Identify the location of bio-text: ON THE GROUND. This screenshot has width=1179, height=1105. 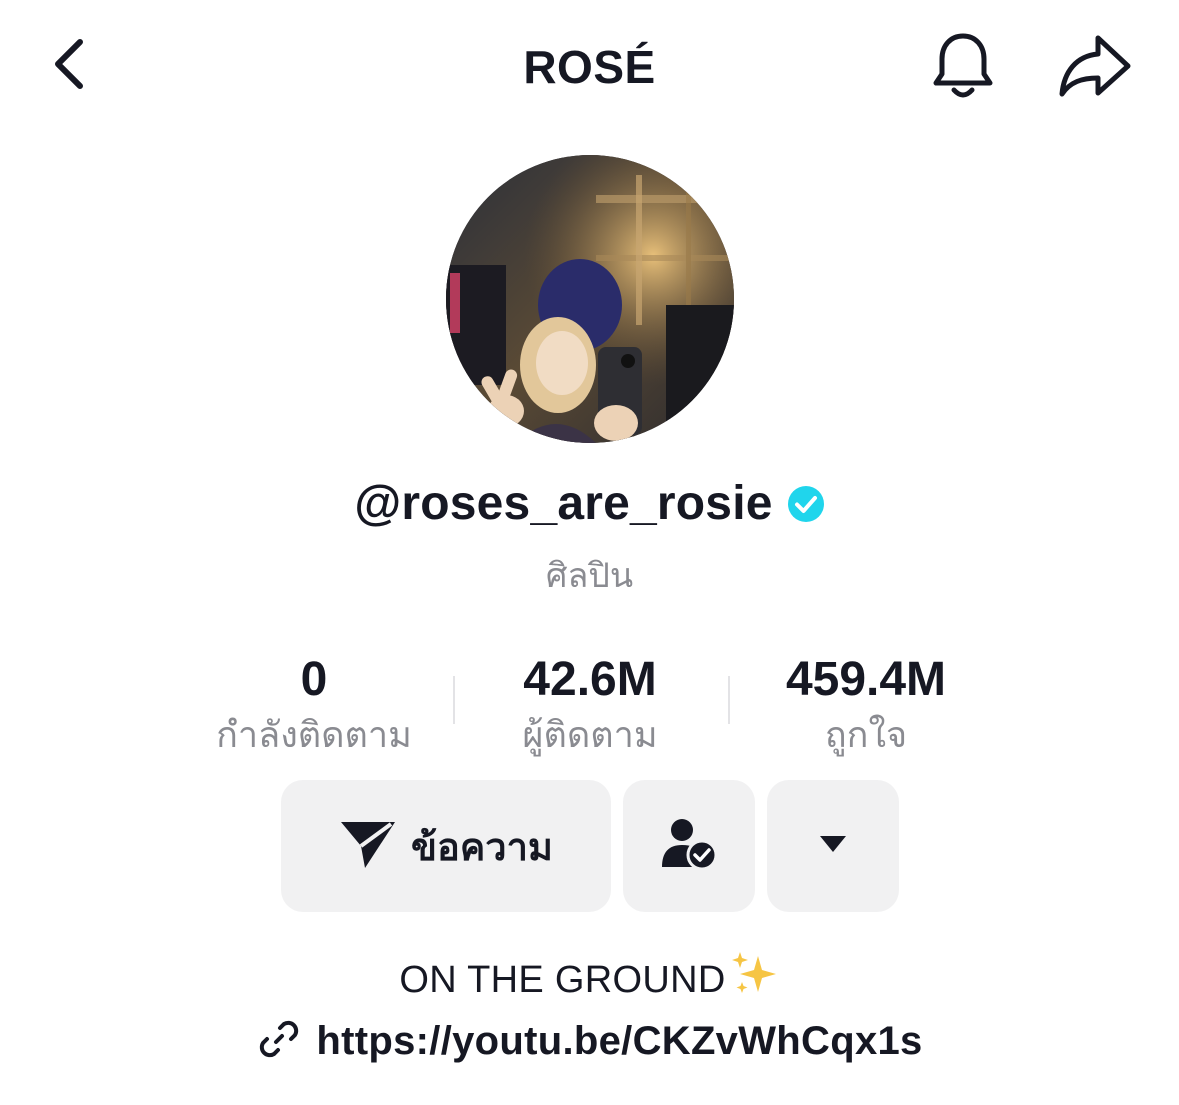
(589, 978).